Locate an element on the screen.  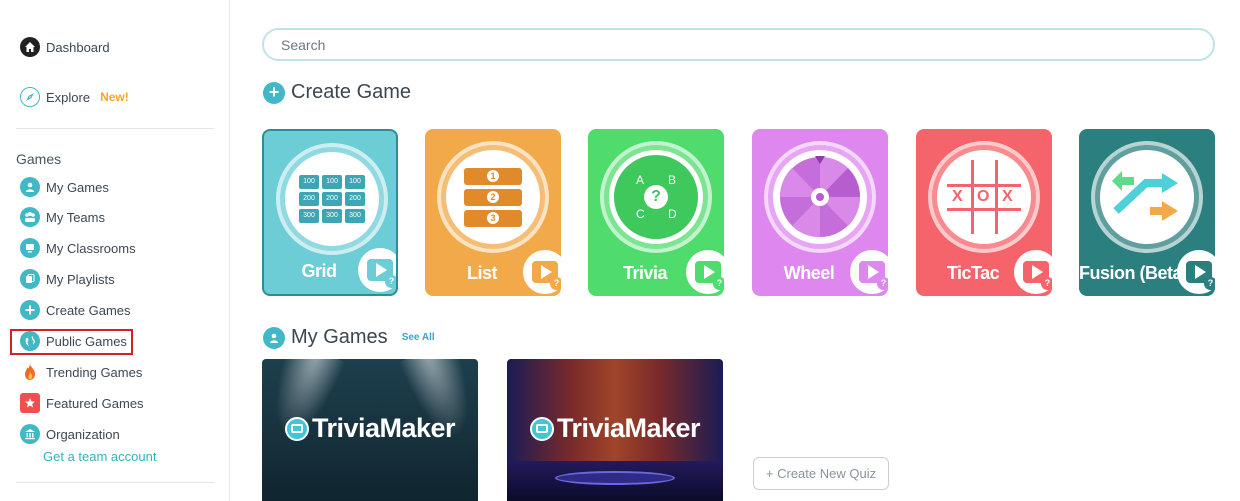
game-card-wheel: Wheel ? is located at coordinates (820, 212).